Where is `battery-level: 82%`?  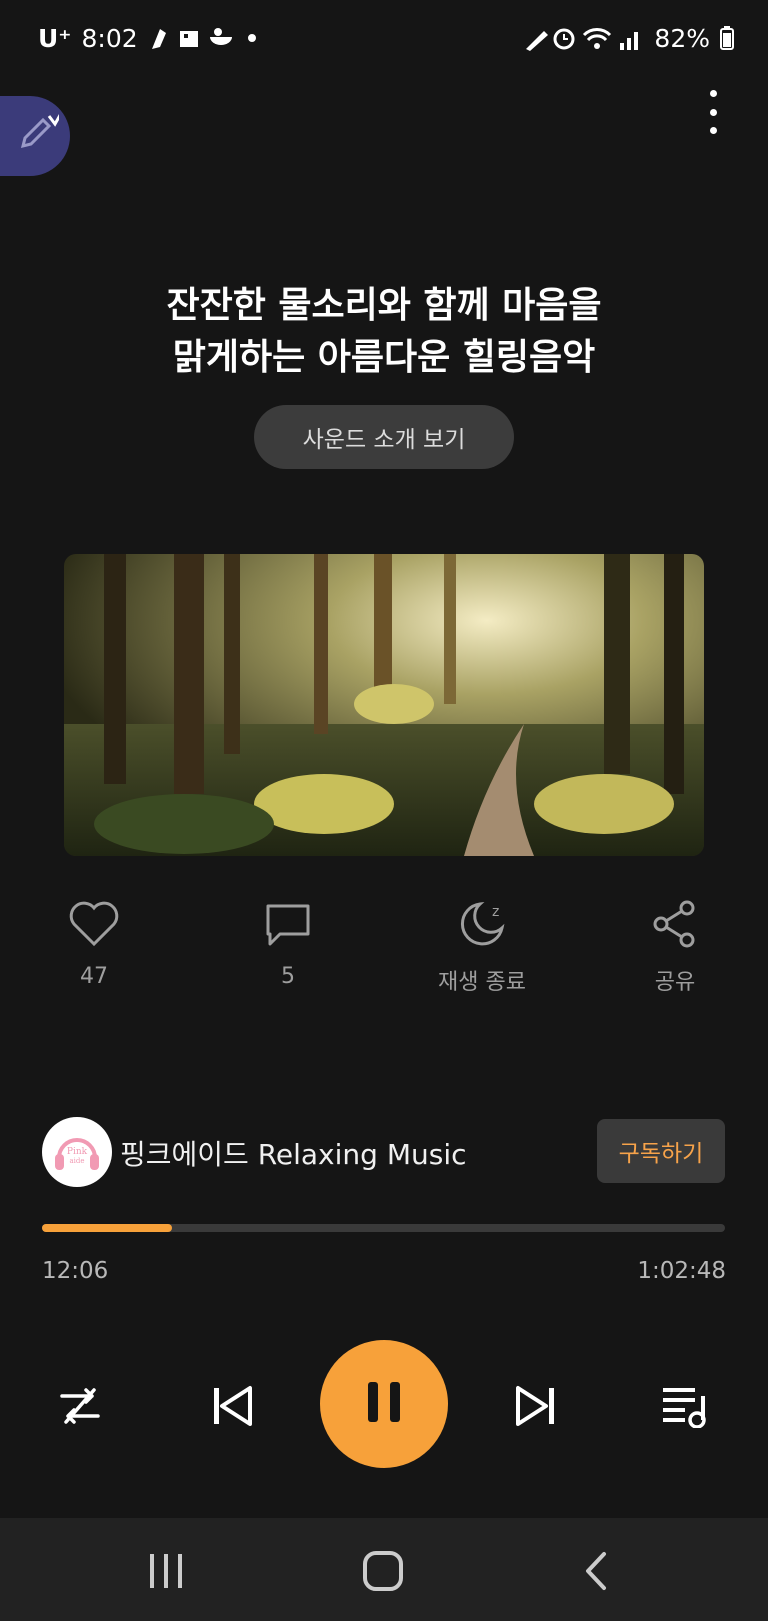 battery-level: 82% is located at coordinates (682, 38).